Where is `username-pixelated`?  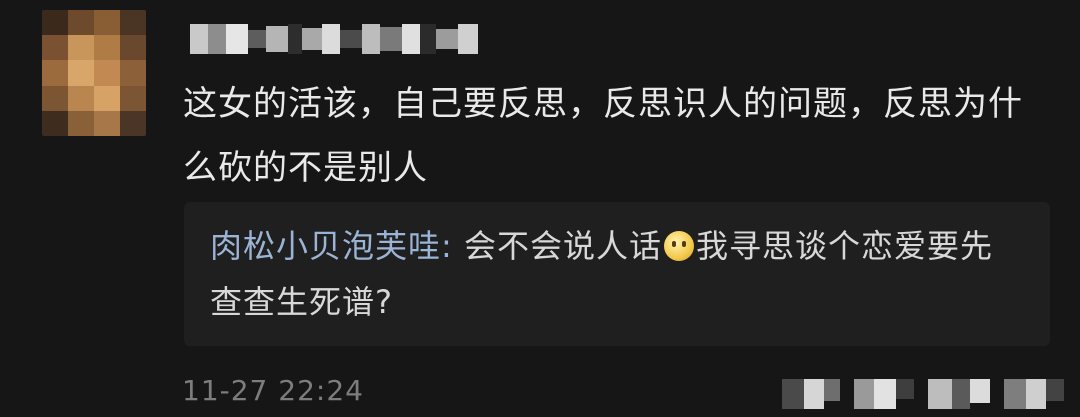
username-pixelated is located at coordinates (334, 39).